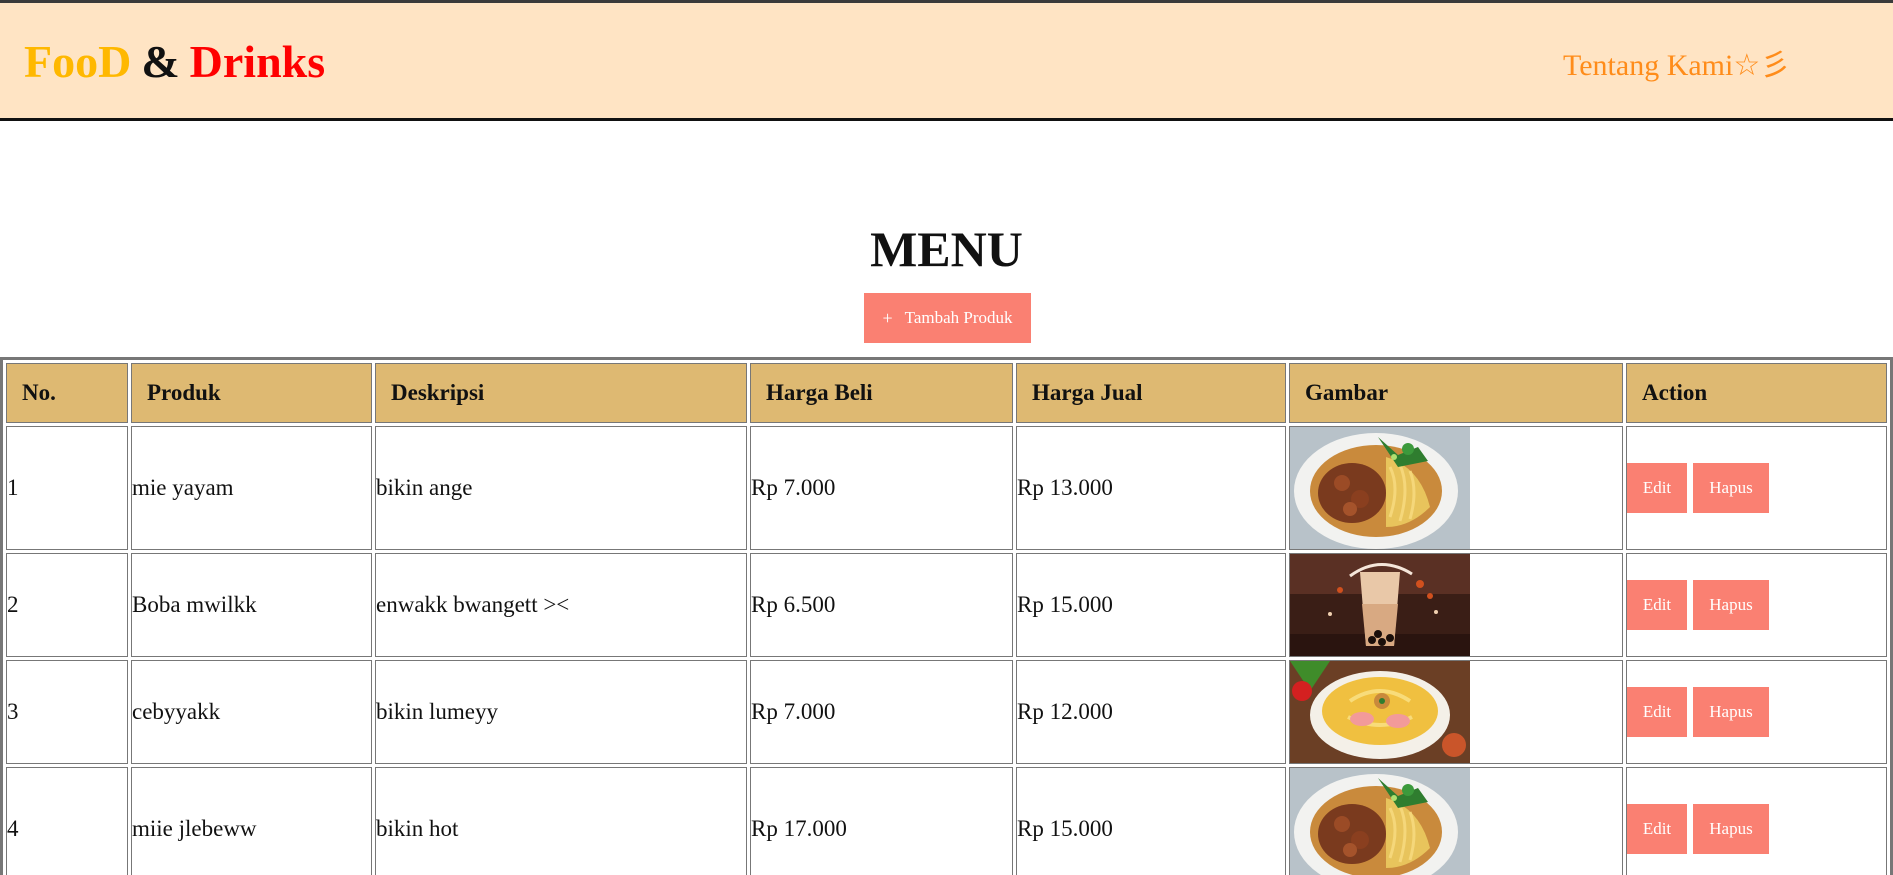 The width and height of the screenshot is (1893, 875). What do you see at coordinates (881, 821) in the screenshot?
I see `cell-buy-price: Rp 17.000` at bounding box center [881, 821].